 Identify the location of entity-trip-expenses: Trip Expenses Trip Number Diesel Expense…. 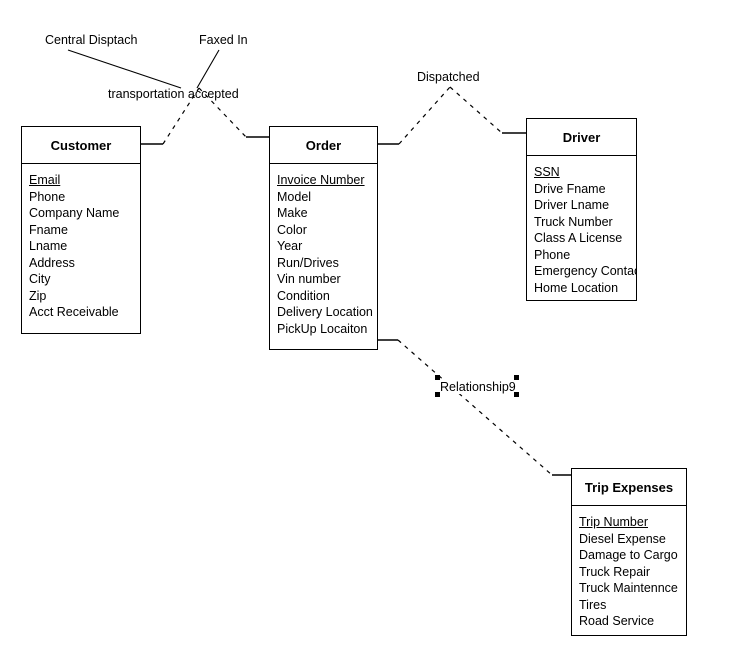
(629, 552).